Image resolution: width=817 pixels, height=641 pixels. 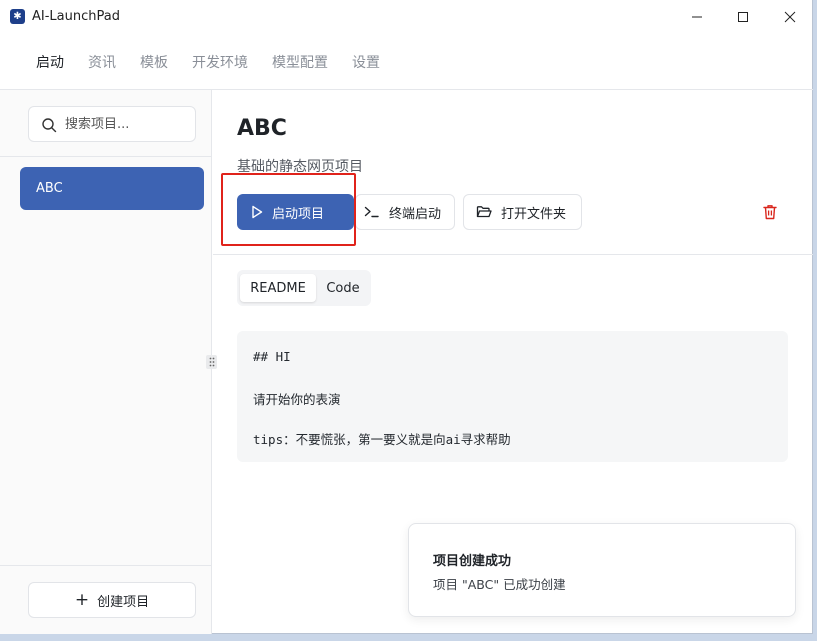 I want to click on create-project-label: 创建项目, so click(x=123, y=602).